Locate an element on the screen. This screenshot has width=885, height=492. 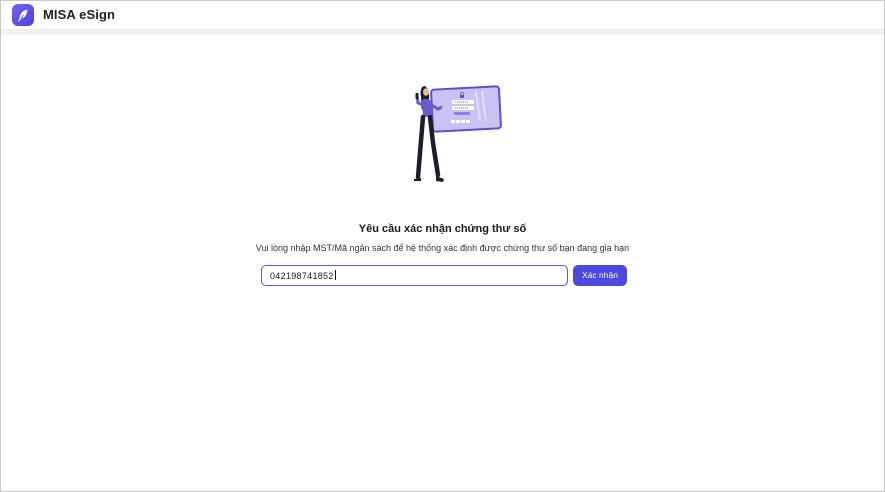
confirm-button: Xác nhận is located at coordinates (600, 275).